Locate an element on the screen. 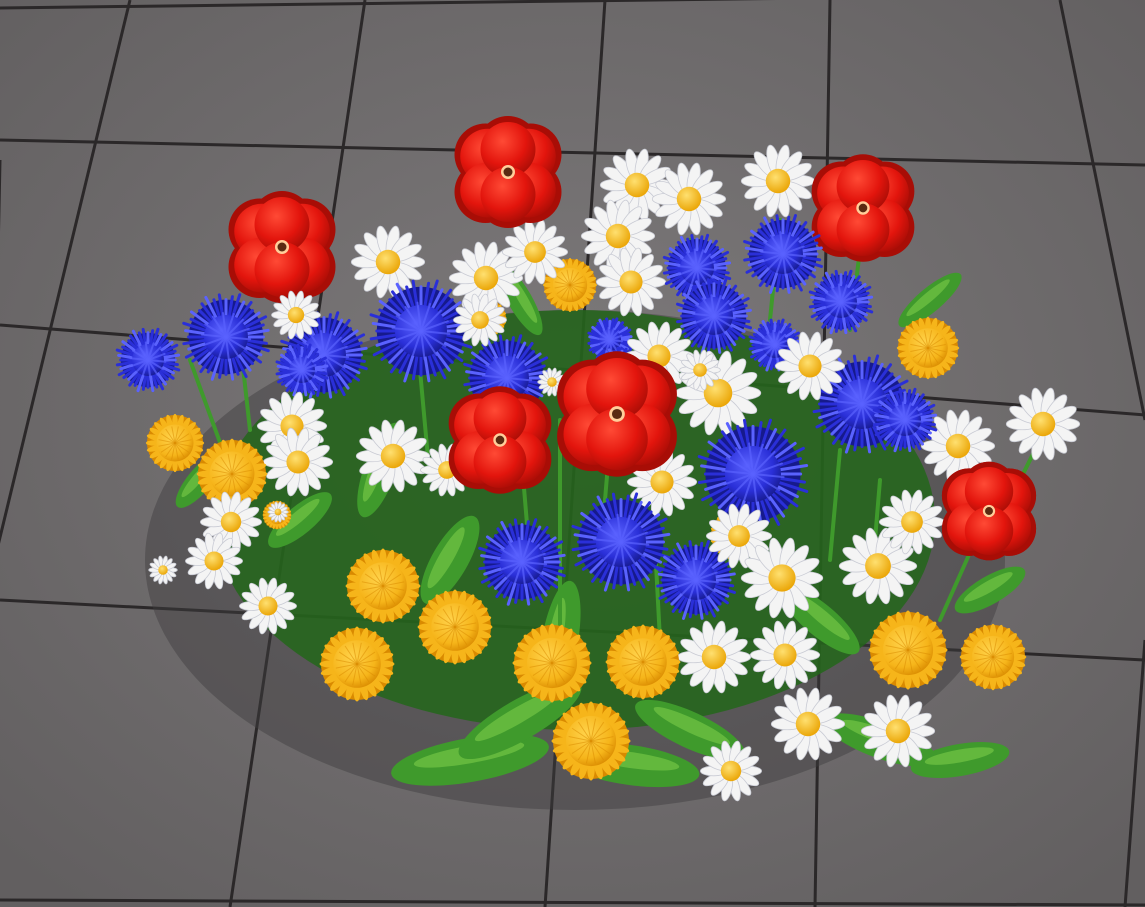 Image resolution: width=1145 pixels, height=907 pixels. daisy-flower is located at coordinates (278, 512).